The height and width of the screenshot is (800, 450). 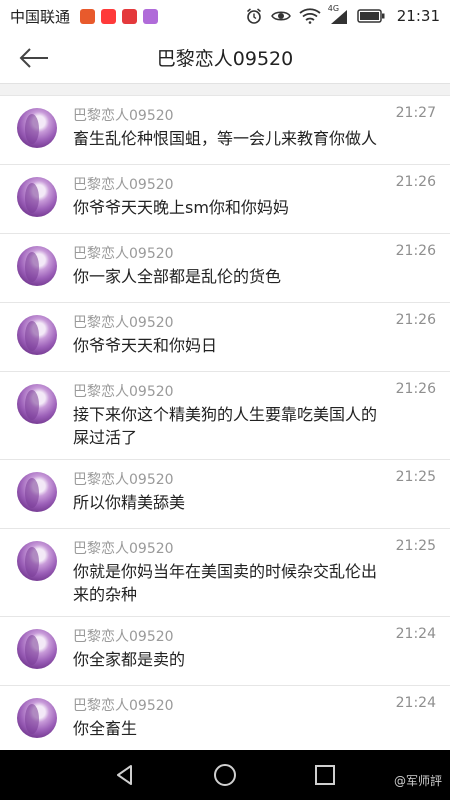 What do you see at coordinates (40, 16) in the screenshot?
I see `carrier-label: 中国联通` at bounding box center [40, 16].